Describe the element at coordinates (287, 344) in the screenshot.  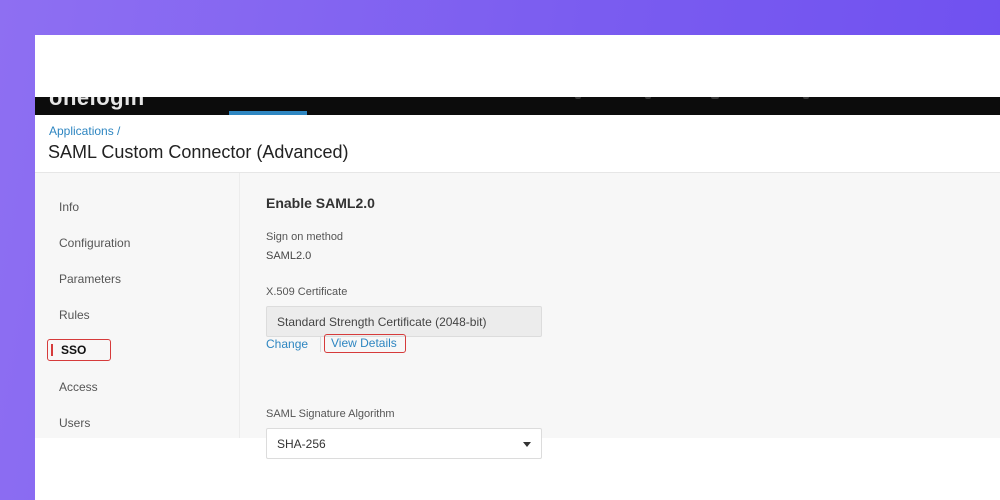
I see `change-certificate-link: Change` at that location.